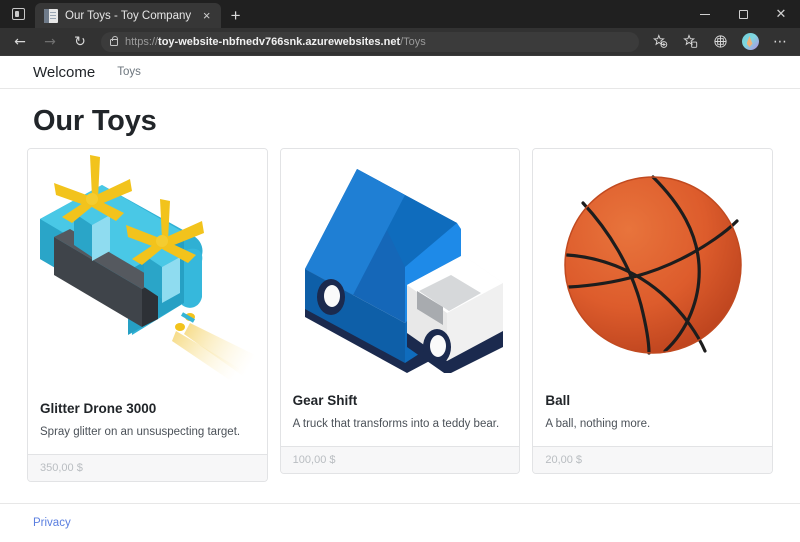 This screenshot has height=542, width=800. I want to click on favorites-icon, so click(690, 41).